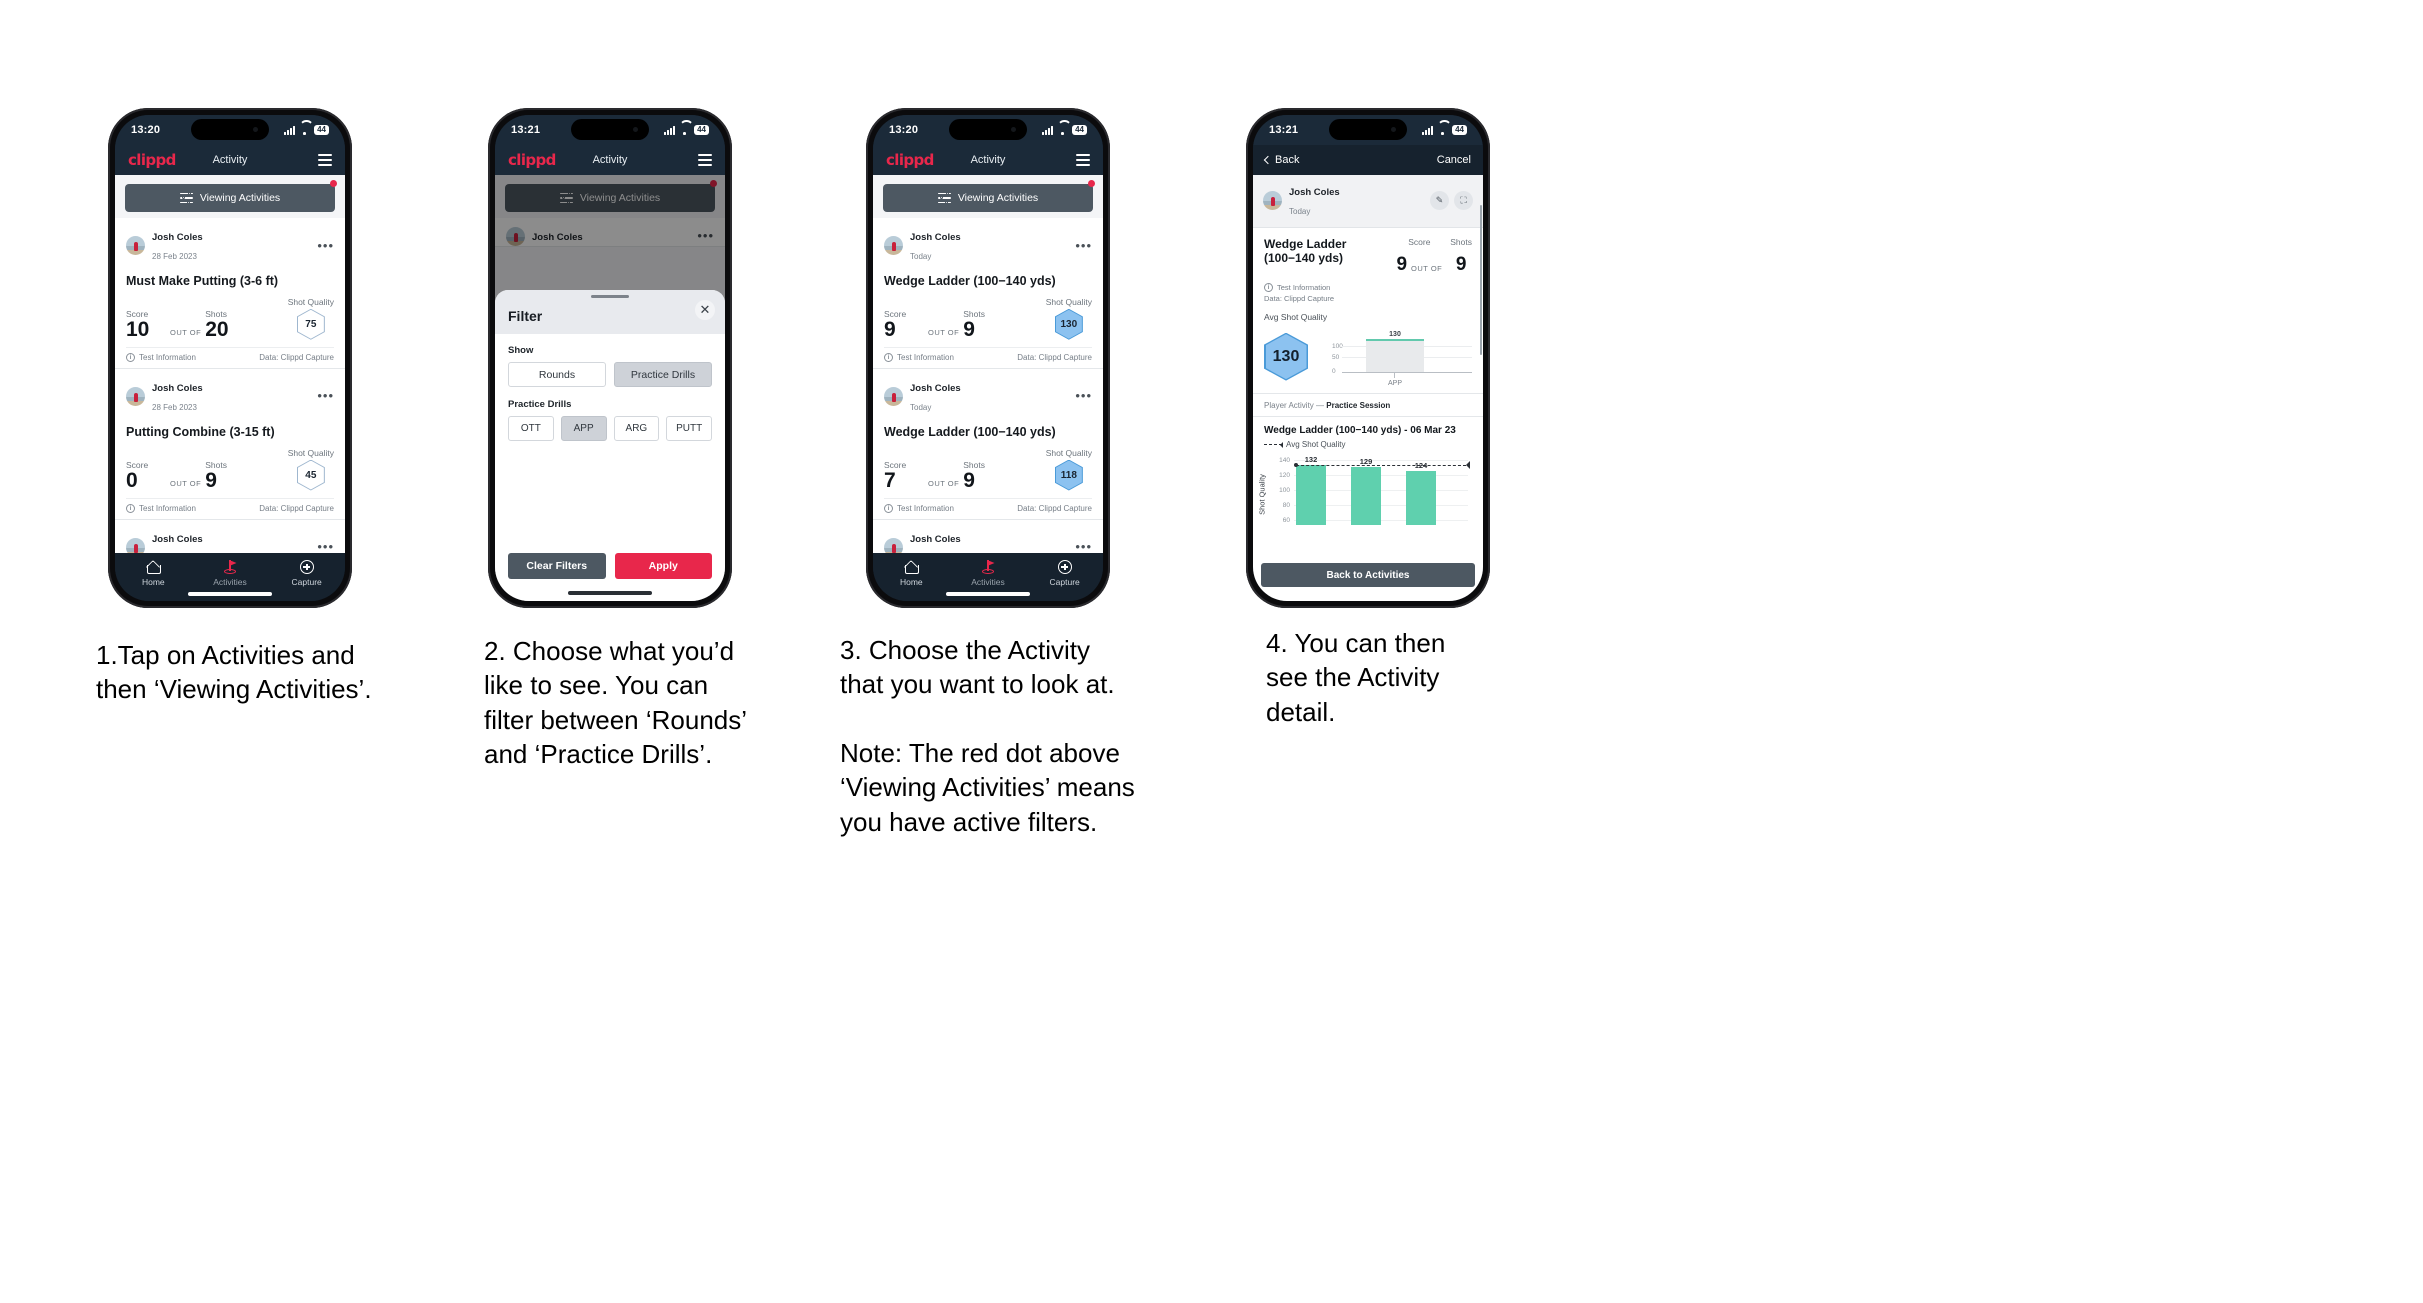  What do you see at coordinates (138, 329) in the screenshot?
I see `score-value: 10` at bounding box center [138, 329].